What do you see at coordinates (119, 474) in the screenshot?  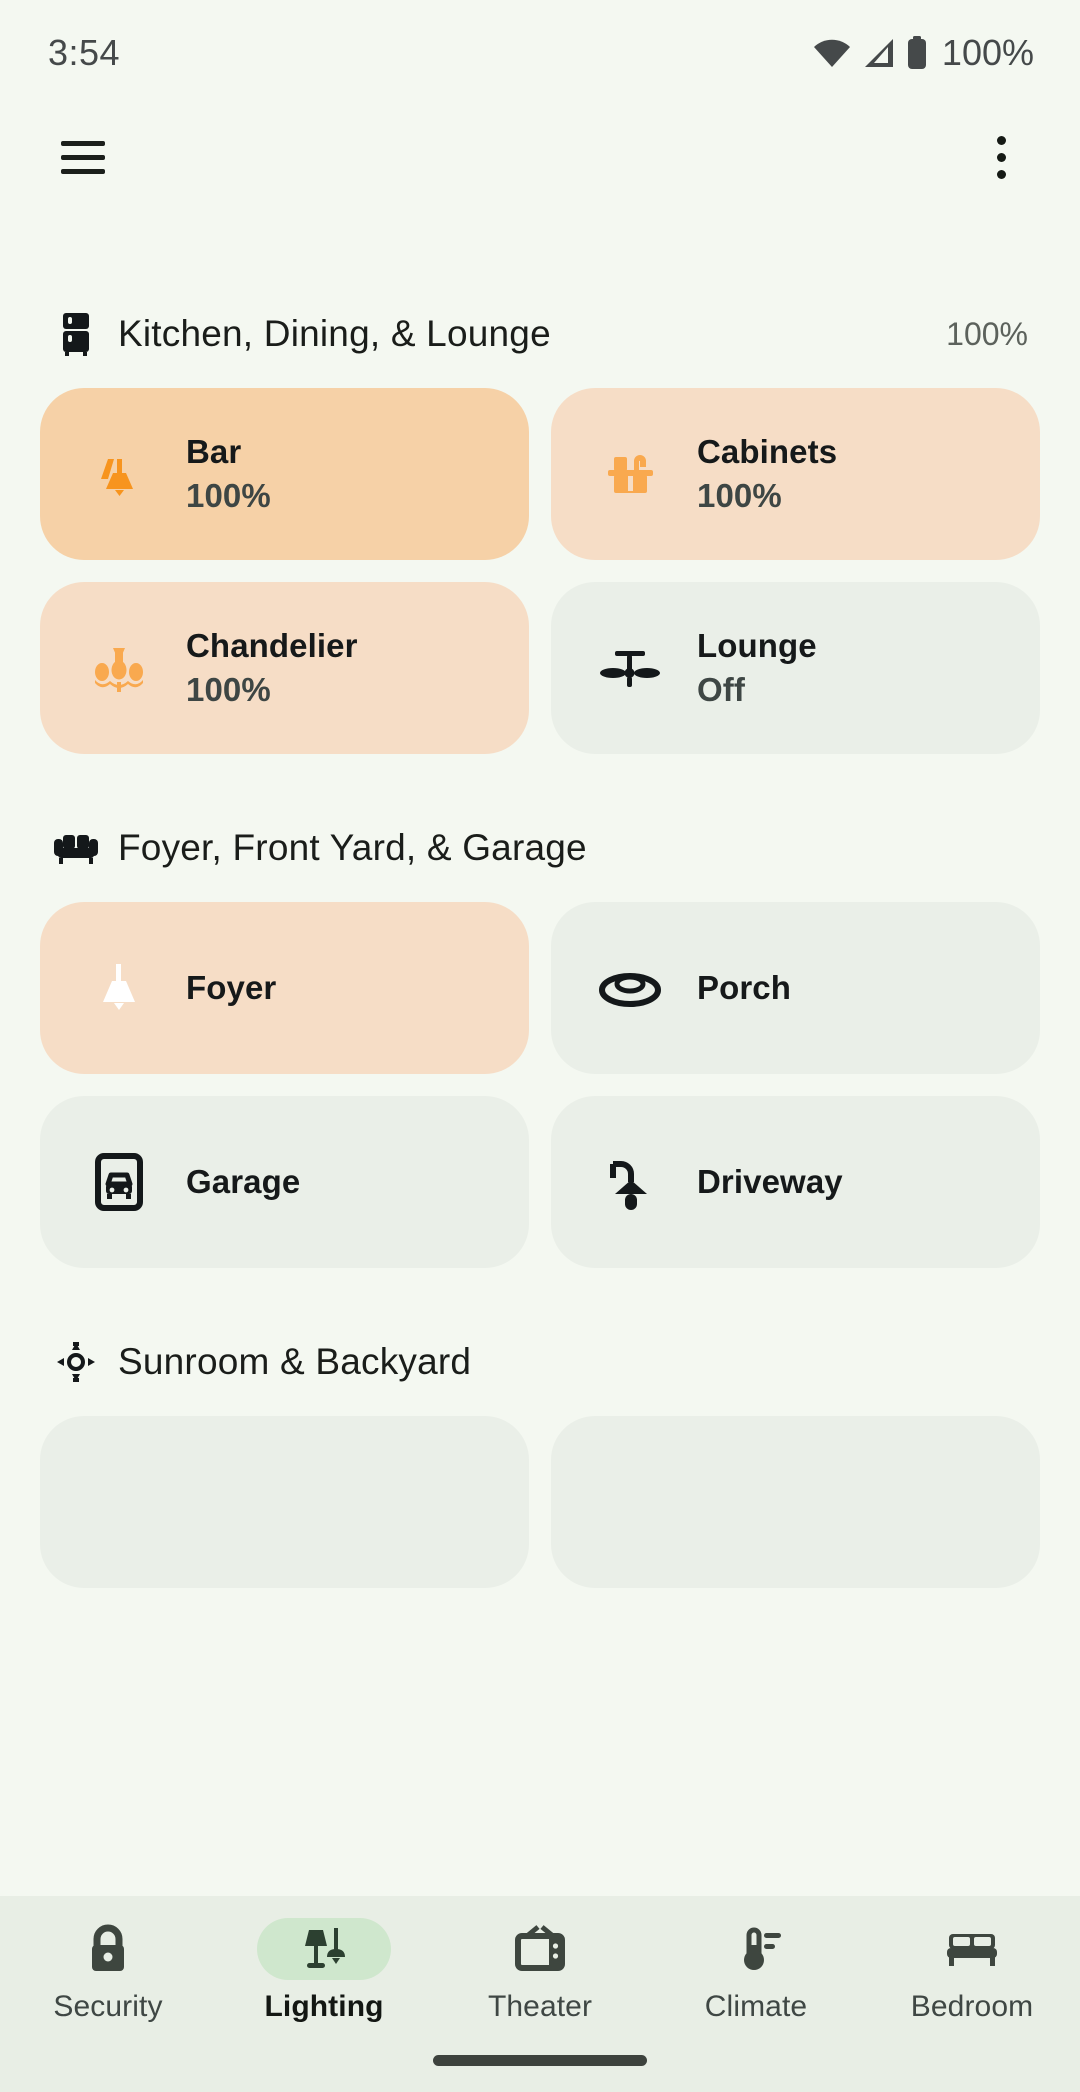 I see `wall-lamp-icon` at bounding box center [119, 474].